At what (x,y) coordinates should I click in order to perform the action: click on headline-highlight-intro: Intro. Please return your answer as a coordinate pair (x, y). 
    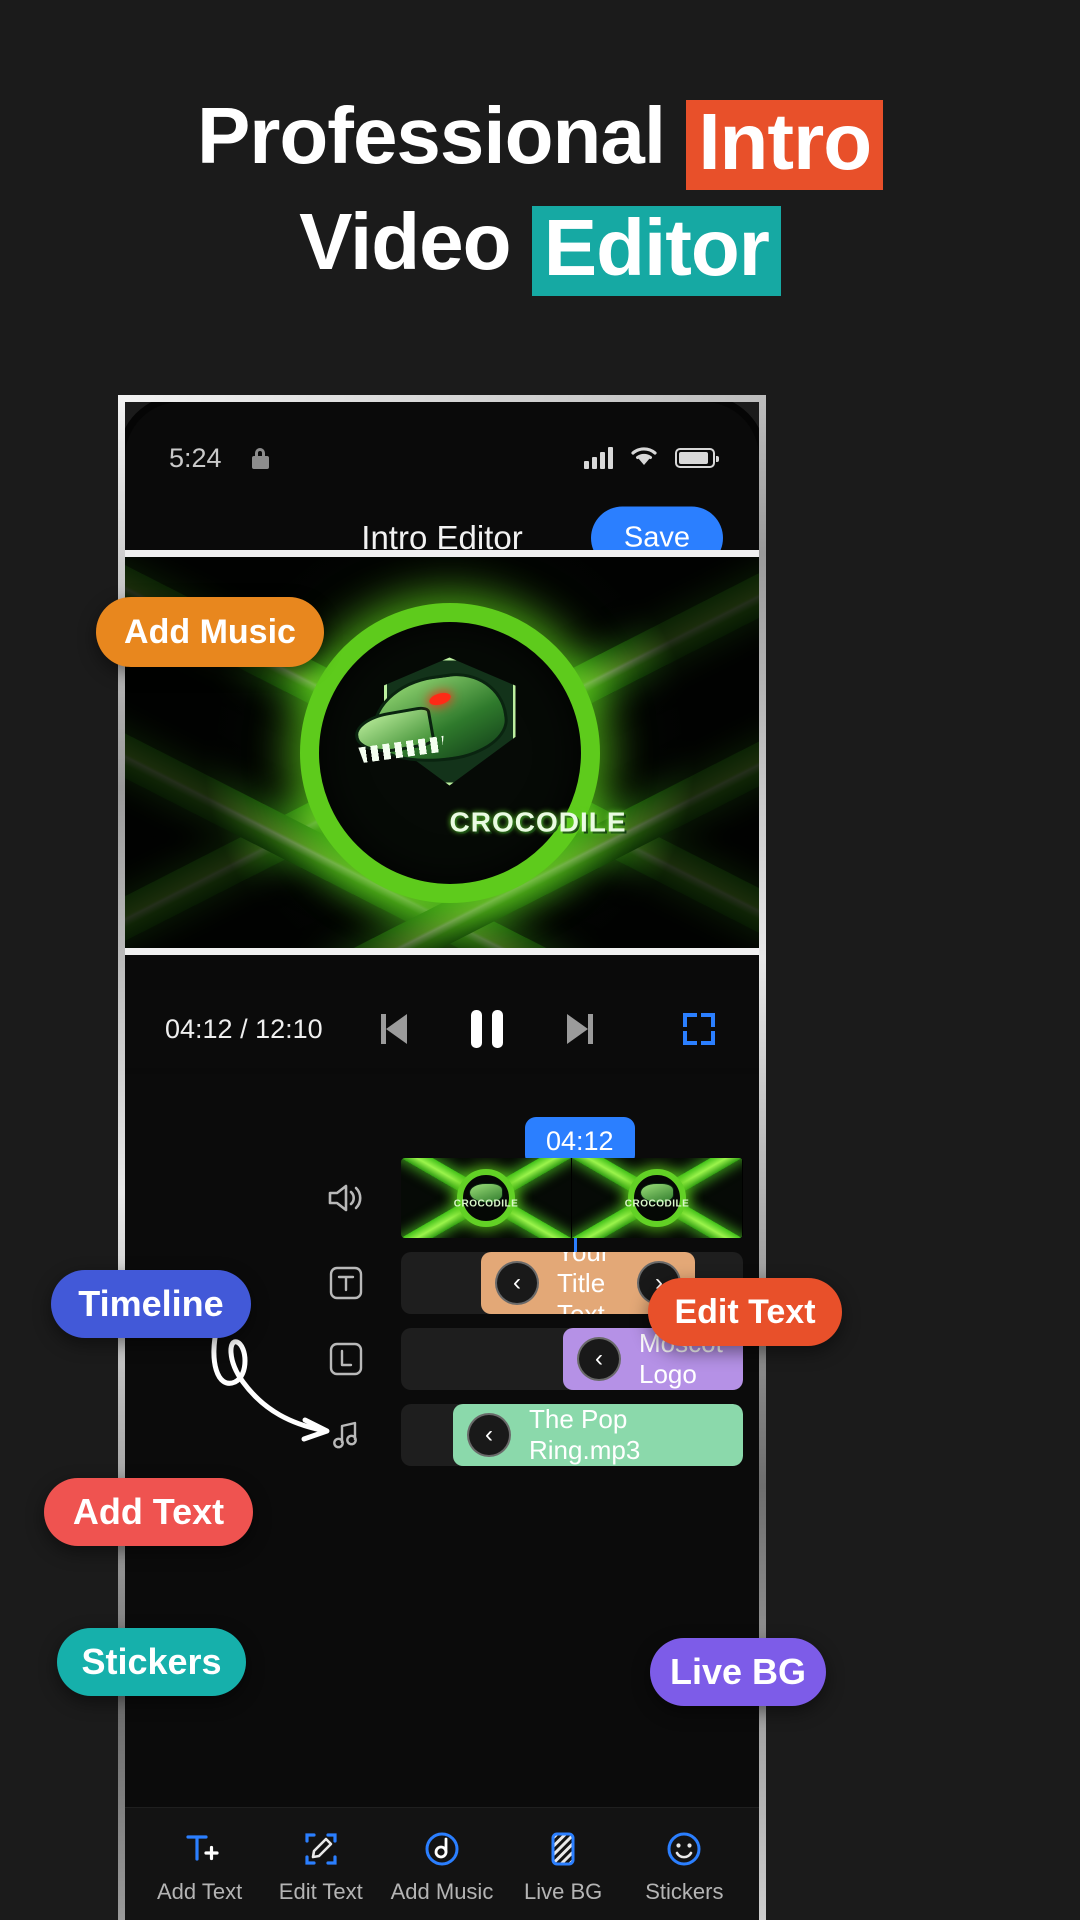
    Looking at the image, I should click on (785, 145).